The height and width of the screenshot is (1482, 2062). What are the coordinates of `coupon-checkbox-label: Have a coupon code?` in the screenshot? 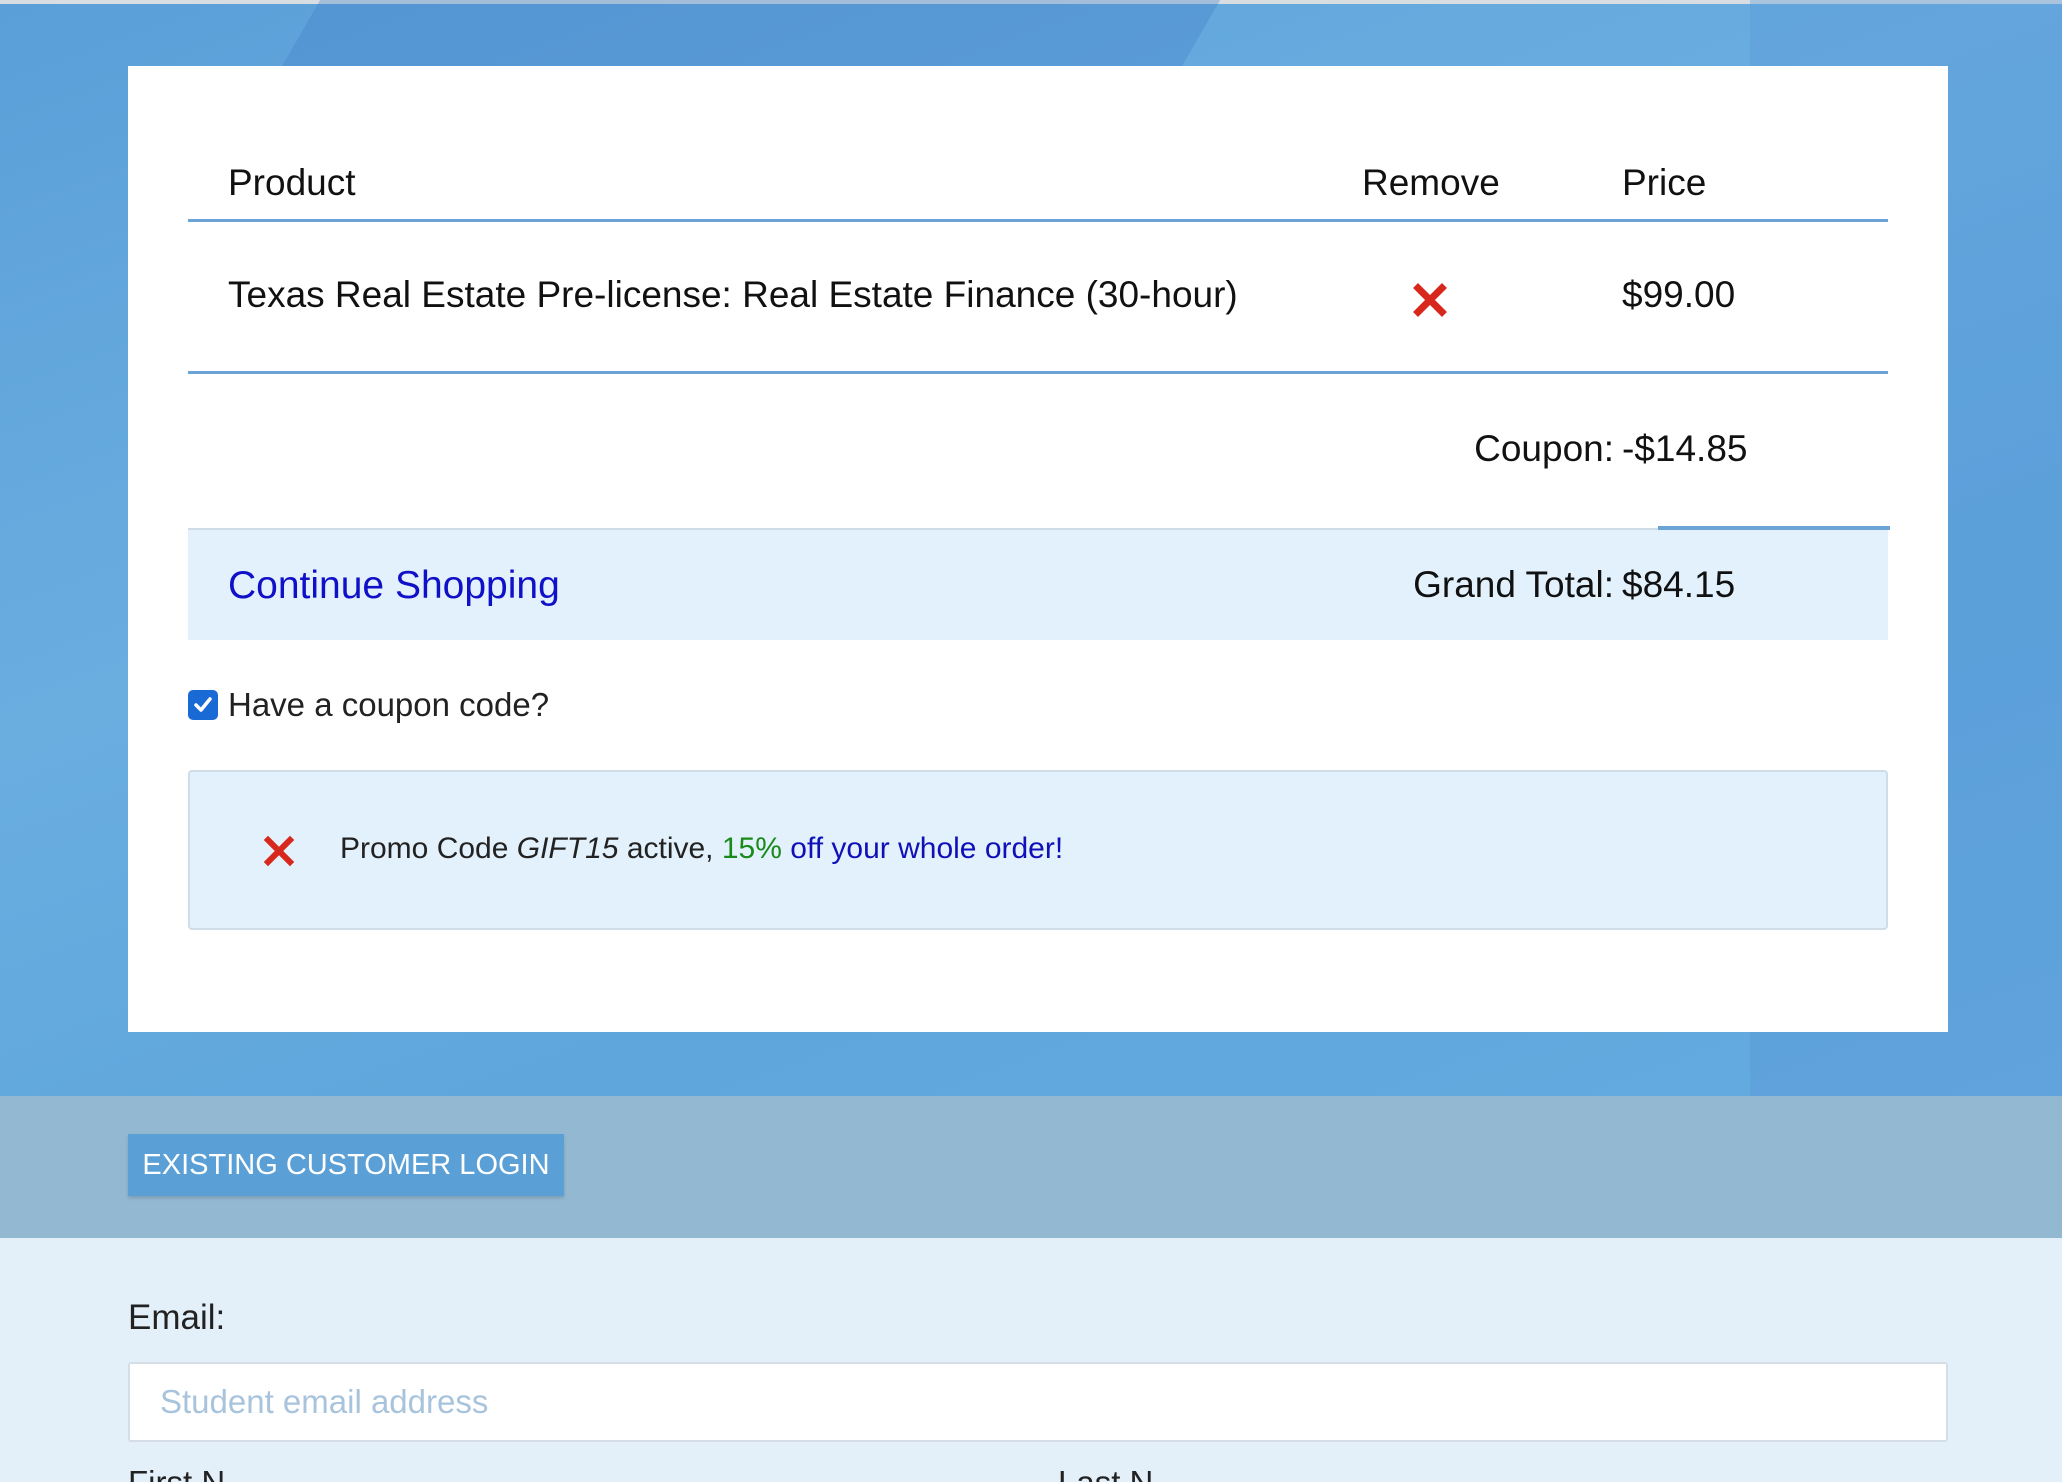 It's located at (389, 704).